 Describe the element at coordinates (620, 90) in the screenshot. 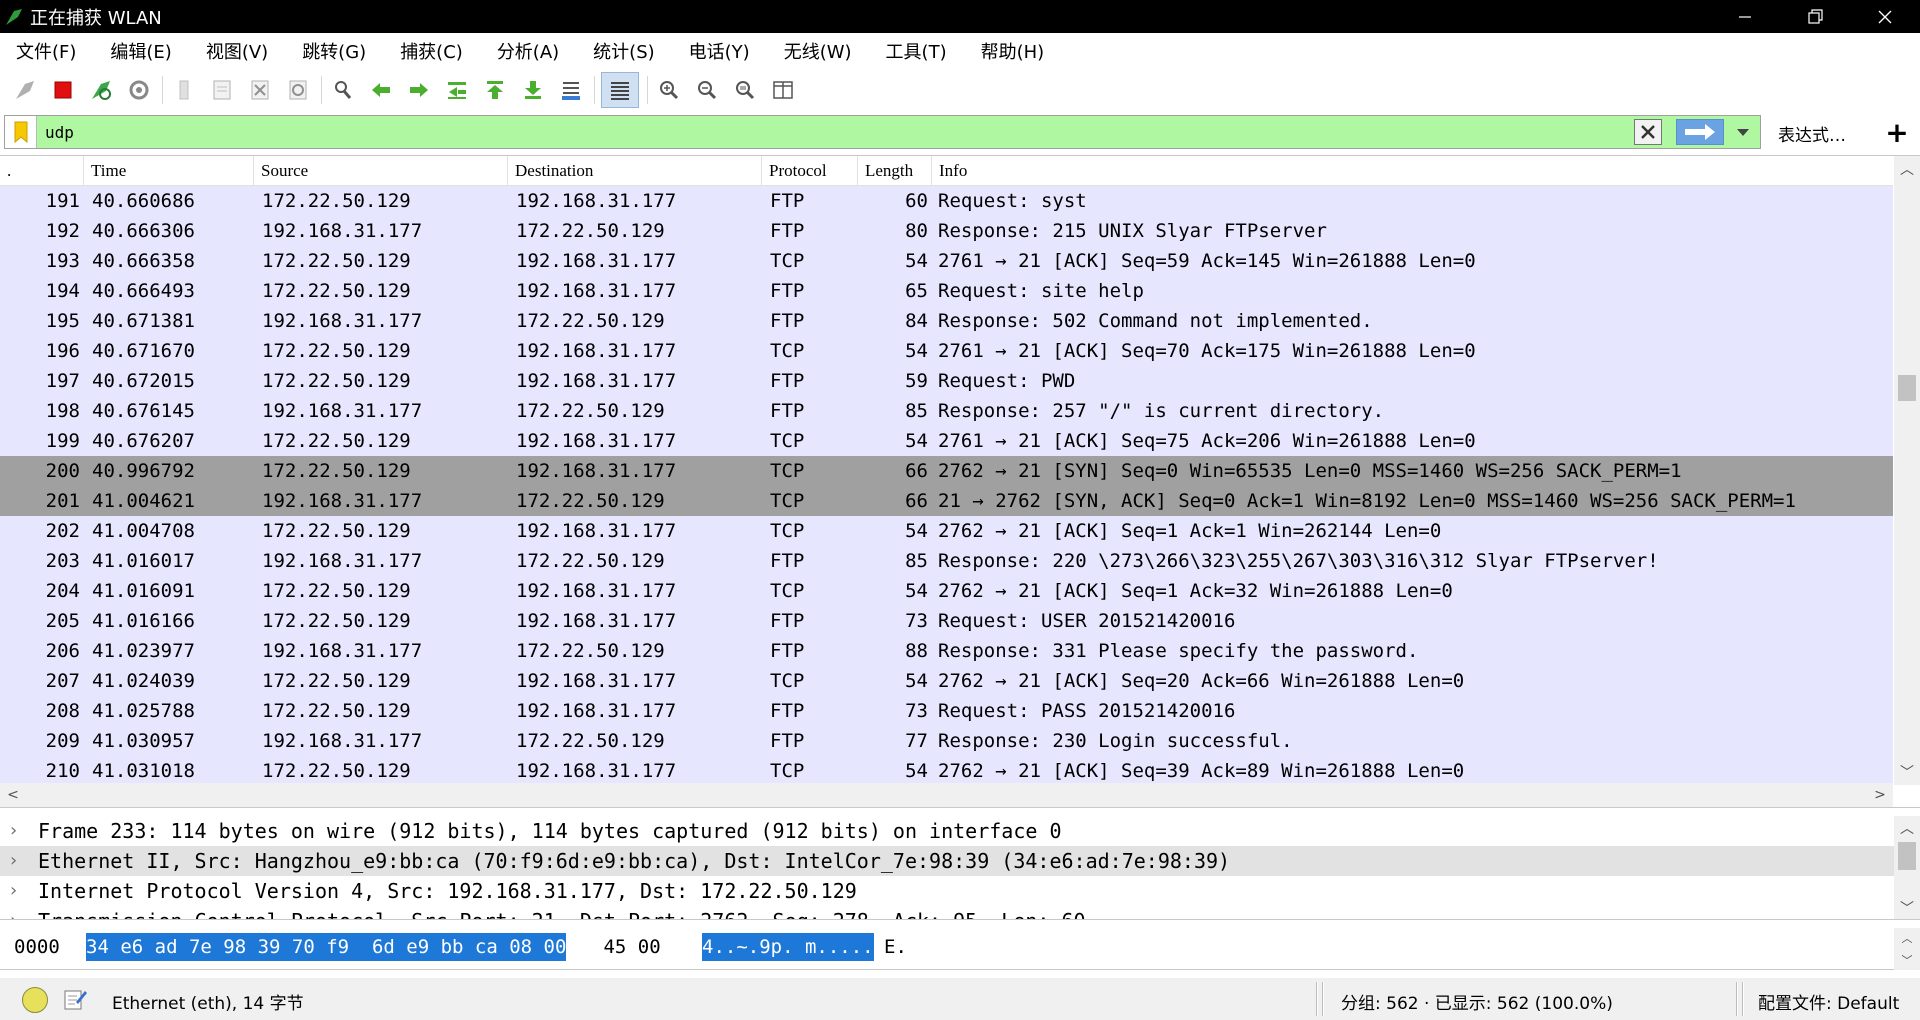

I see `colorize-button` at that location.